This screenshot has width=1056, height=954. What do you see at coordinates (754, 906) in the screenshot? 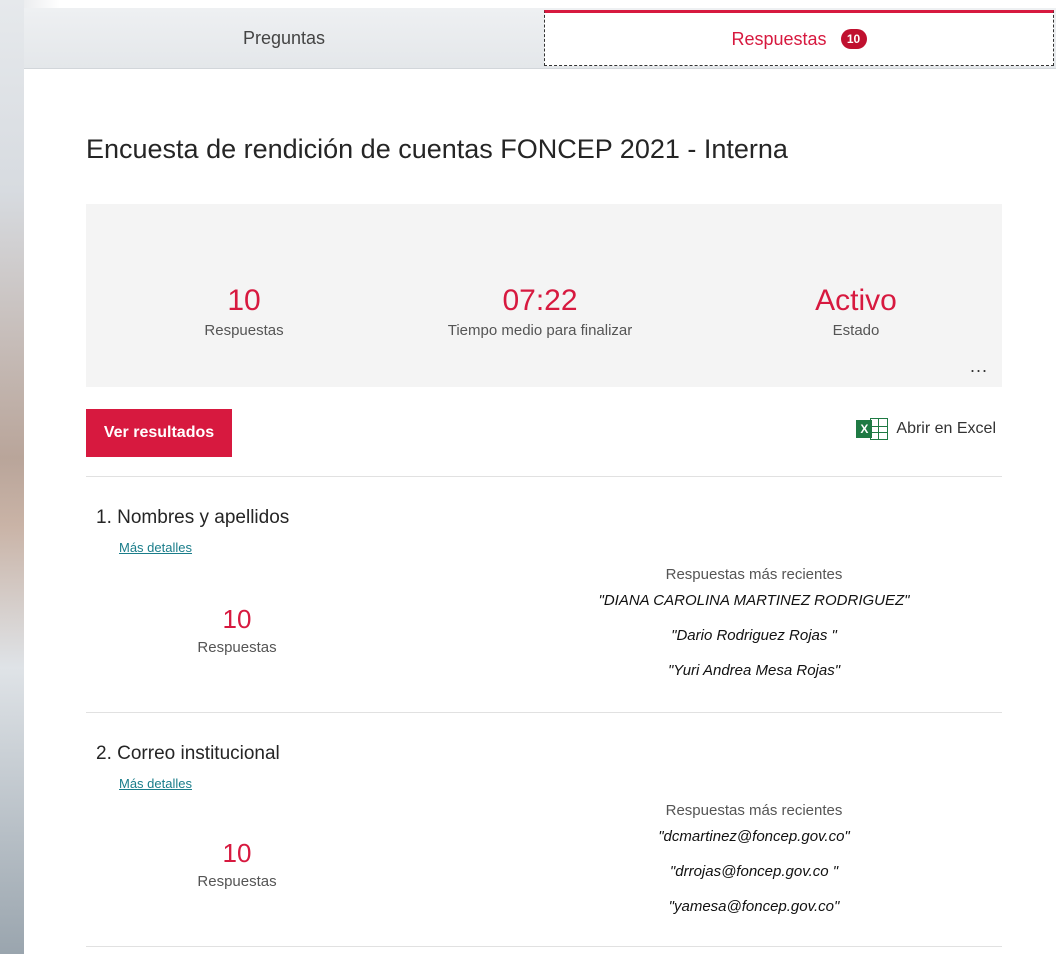
I see `recent-response-item: "yamesa@foncep.gov.co"` at bounding box center [754, 906].